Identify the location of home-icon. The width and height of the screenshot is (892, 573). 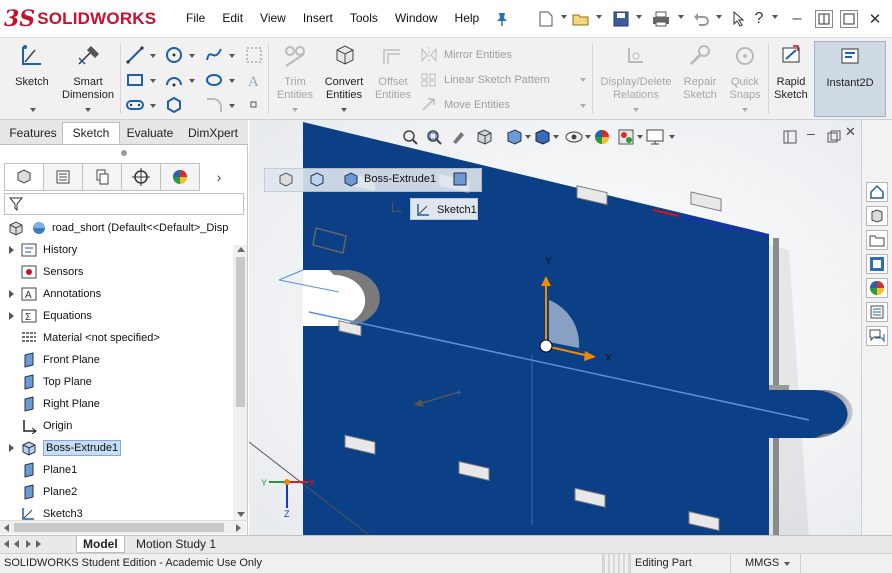
(877, 192).